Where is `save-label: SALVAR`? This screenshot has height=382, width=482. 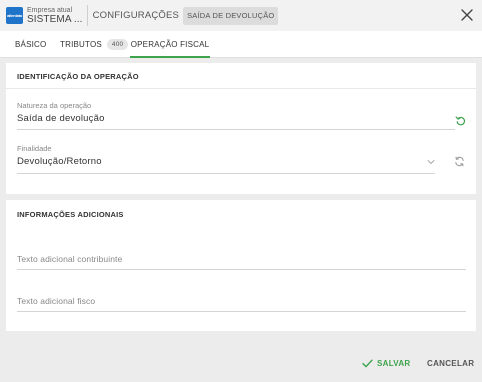 save-label: SALVAR is located at coordinates (394, 363).